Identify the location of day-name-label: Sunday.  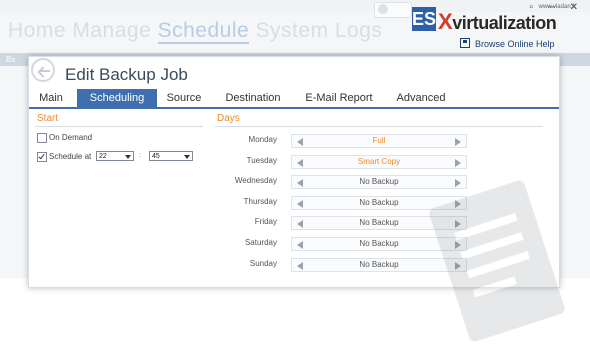
(263, 263).